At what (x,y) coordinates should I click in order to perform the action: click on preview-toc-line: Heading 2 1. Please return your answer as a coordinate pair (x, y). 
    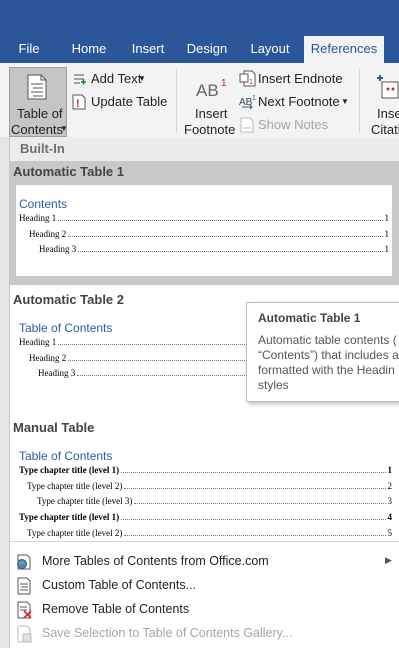
    Looking at the image, I should click on (209, 234).